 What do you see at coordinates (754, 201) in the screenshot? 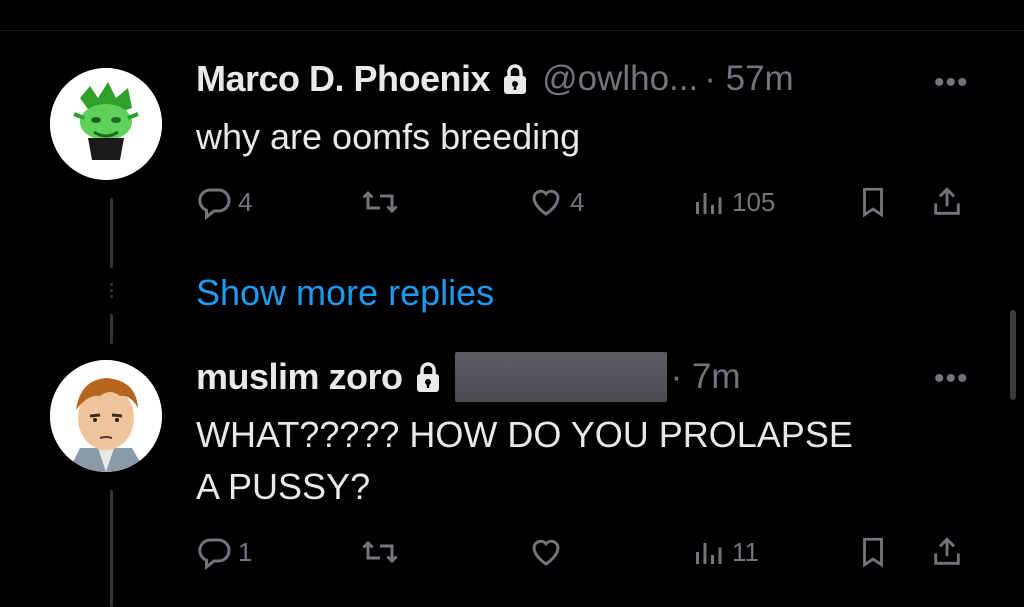
I see `view-count: 105` at bounding box center [754, 201].